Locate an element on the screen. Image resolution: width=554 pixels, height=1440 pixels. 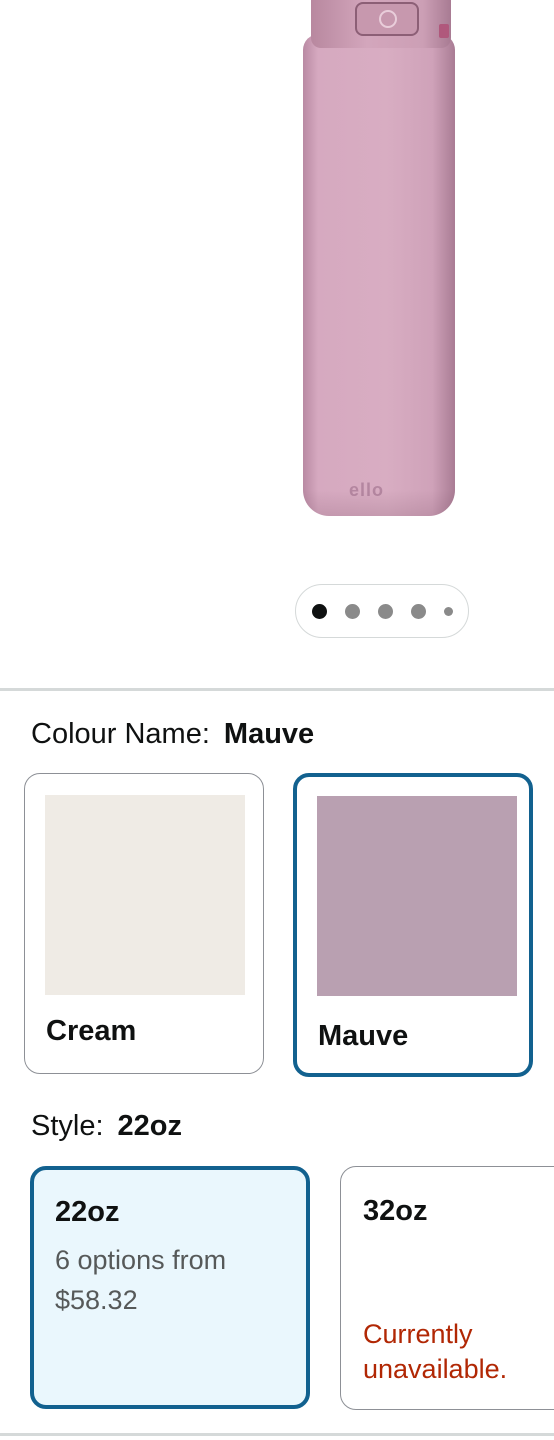
colour-name-heading: Colour Name: Mauve is located at coordinates (172, 734).